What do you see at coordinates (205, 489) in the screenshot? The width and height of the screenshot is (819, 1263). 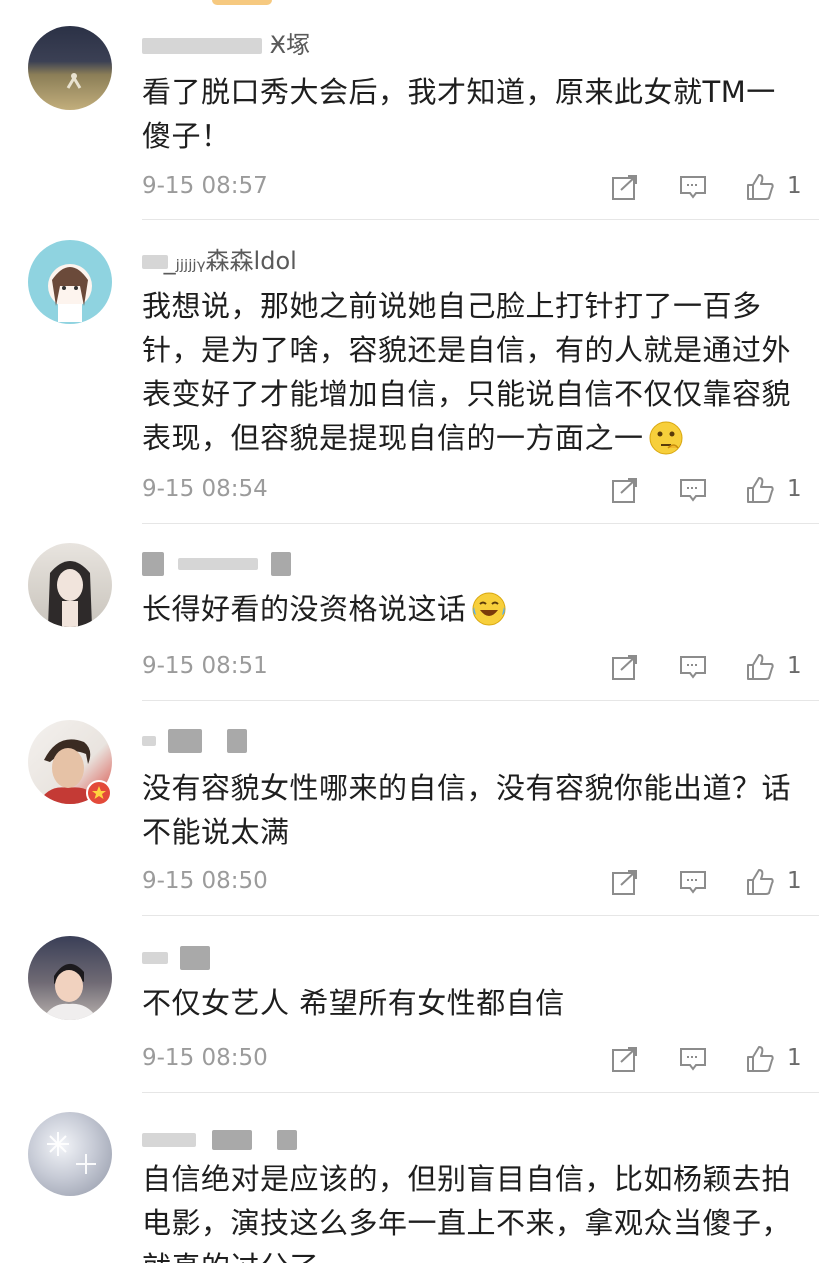 I see `timestamp: 9-15 08:54` at bounding box center [205, 489].